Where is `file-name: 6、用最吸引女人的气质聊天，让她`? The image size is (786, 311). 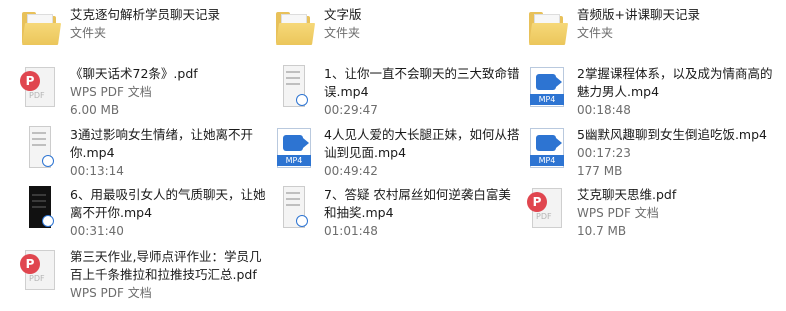
file-name: 6、用最吸引女人的气质聊天，让她 is located at coordinates (168, 194).